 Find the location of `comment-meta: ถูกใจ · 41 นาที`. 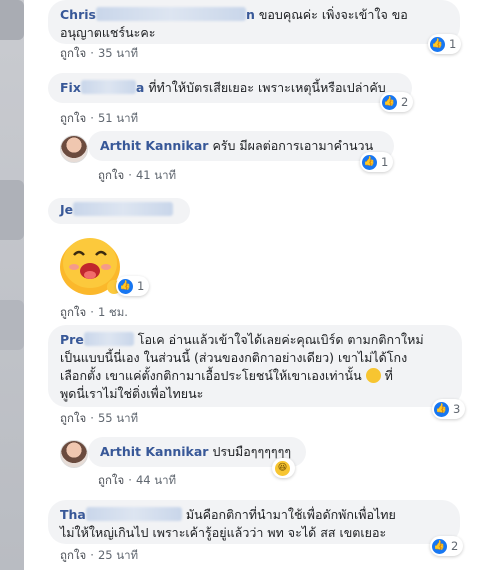

comment-meta: ถูกใจ · 41 นาที is located at coordinates (137, 175).